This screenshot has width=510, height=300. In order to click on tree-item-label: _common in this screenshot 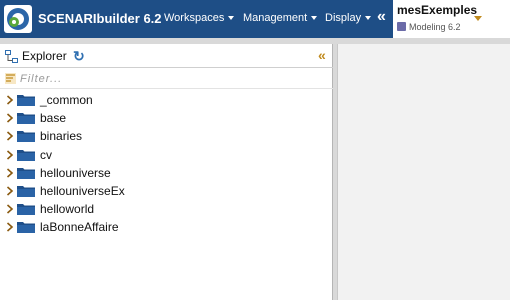, I will do `click(66, 100)`.